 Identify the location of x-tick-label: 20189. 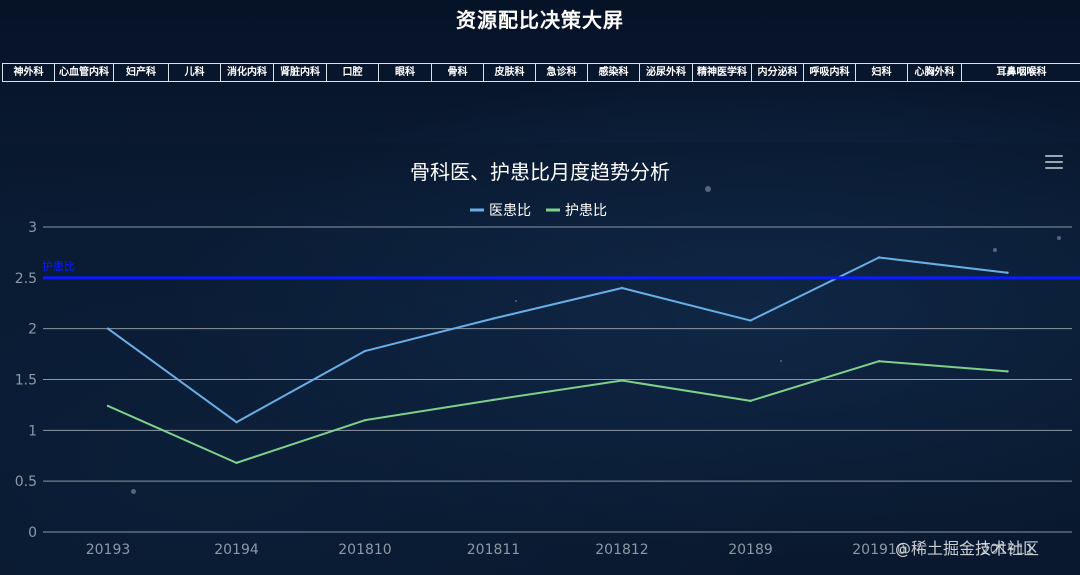
(750, 550).